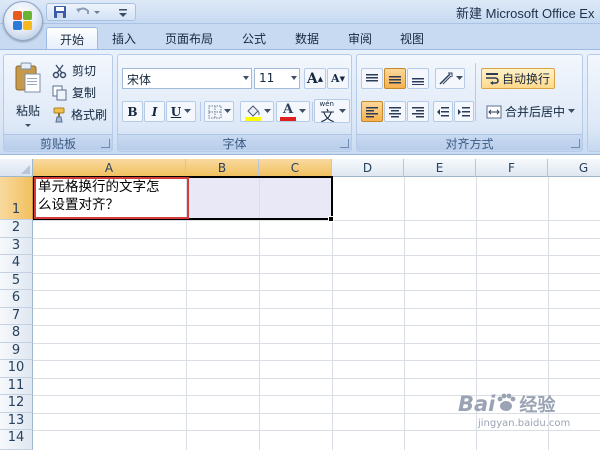  What do you see at coordinates (267, 111) in the screenshot?
I see `fill-color-dropdown-icon` at bounding box center [267, 111].